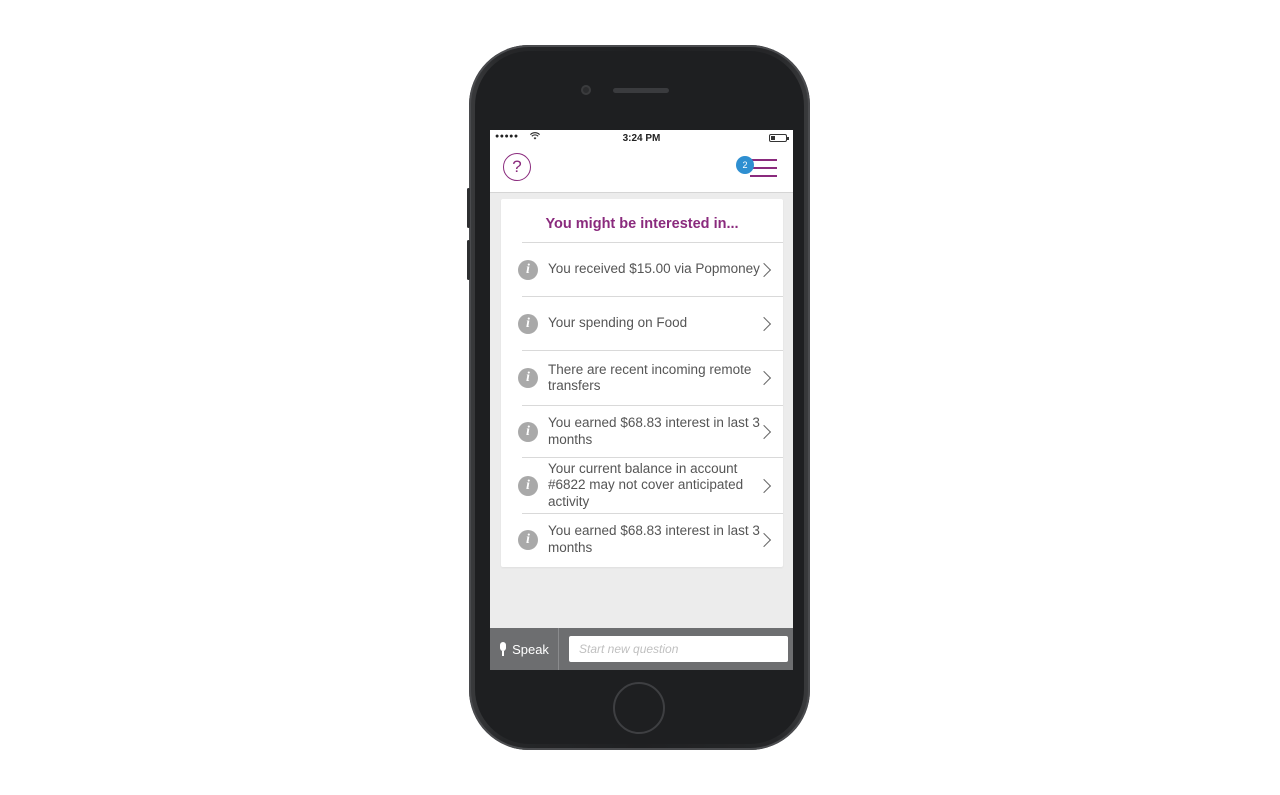 This screenshot has width=1280, height=795. Describe the element at coordinates (586, 90) in the screenshot. I see `front-camera` at that location.